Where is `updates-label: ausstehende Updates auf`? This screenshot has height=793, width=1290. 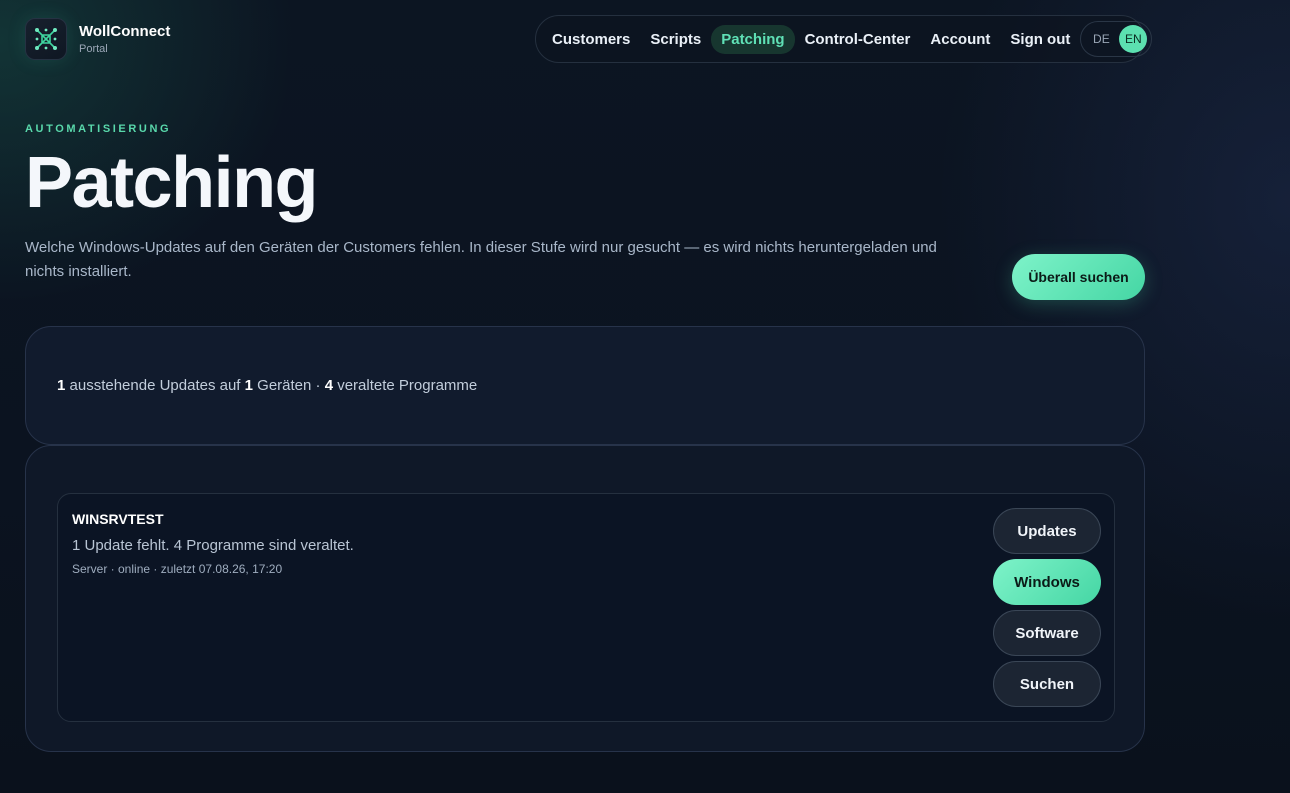
updates-label: ausstehende Updates auf is located at coordinates (155, 385).